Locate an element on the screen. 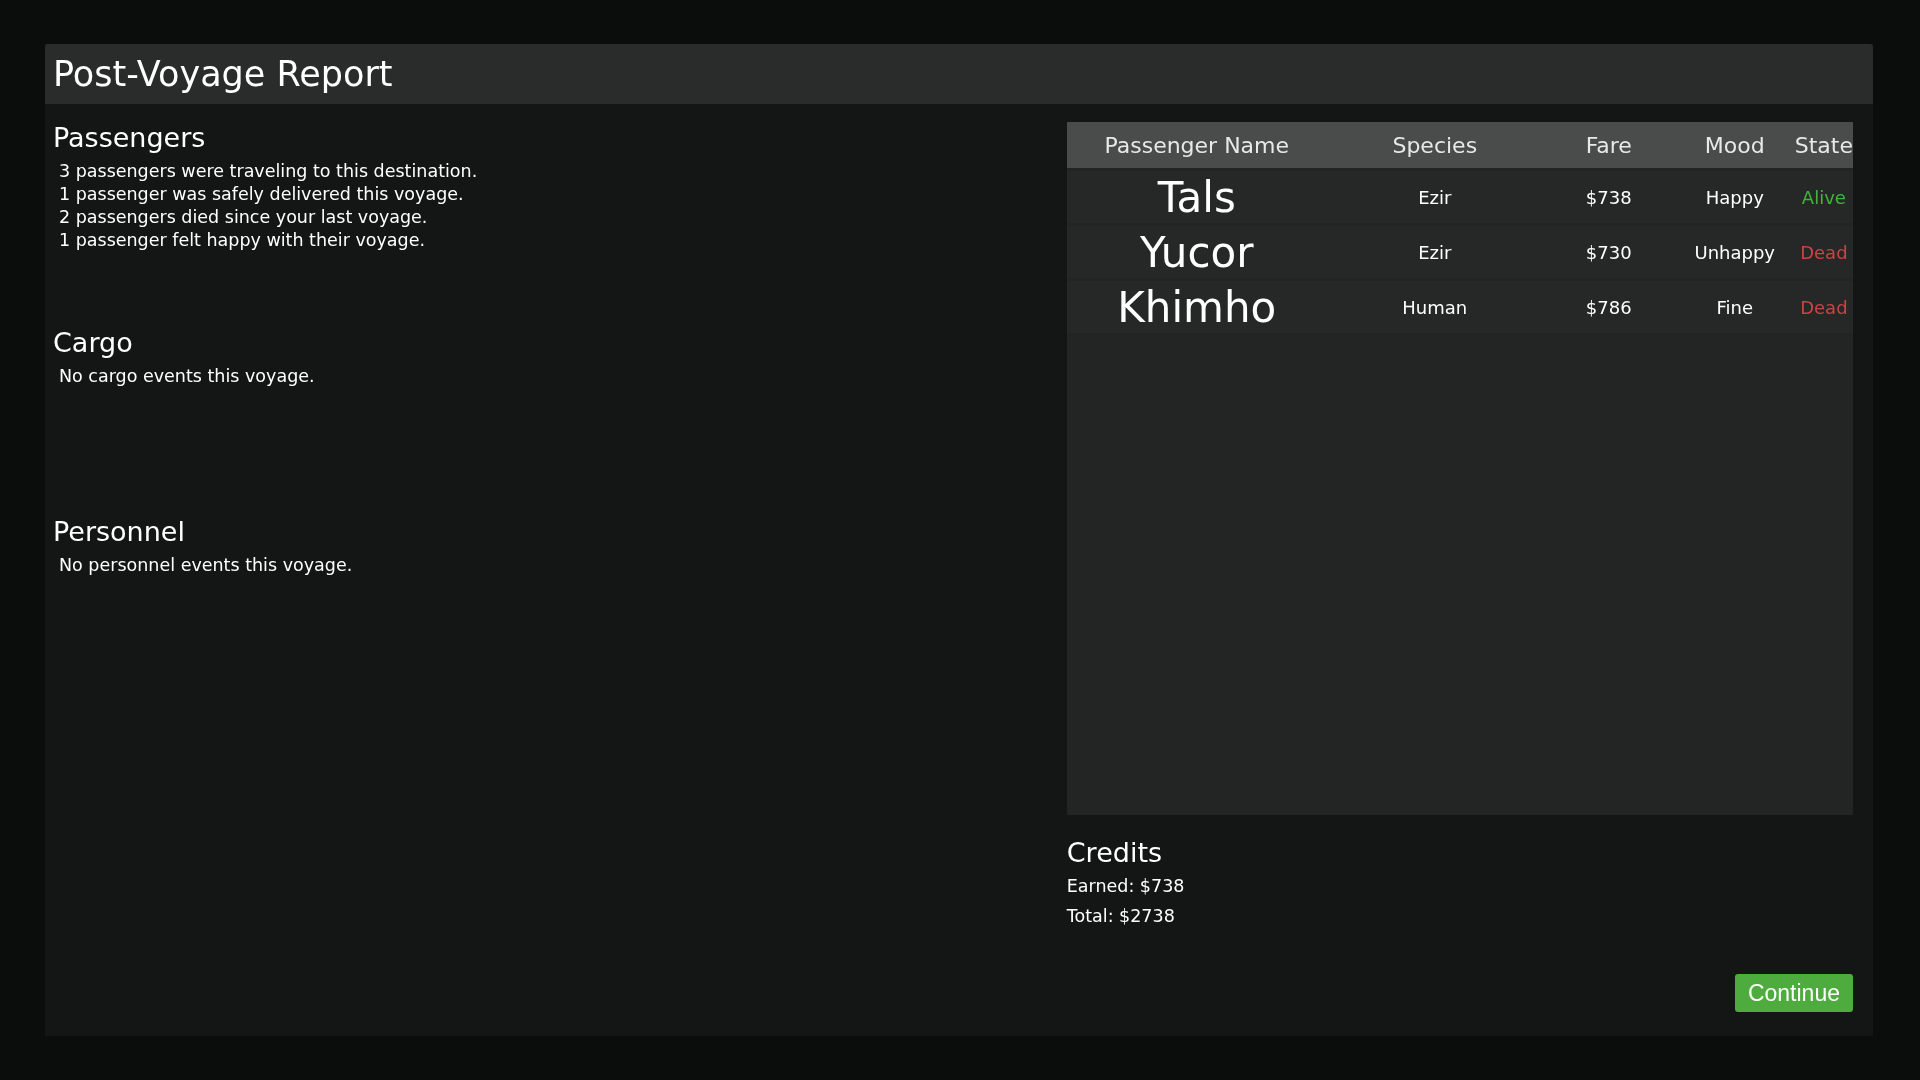 Image resolution: width=1920 pixels, height=1080 pixels. report-line: 1 passenger was safely delivered this voyage. is located at coordinates (262, 194).